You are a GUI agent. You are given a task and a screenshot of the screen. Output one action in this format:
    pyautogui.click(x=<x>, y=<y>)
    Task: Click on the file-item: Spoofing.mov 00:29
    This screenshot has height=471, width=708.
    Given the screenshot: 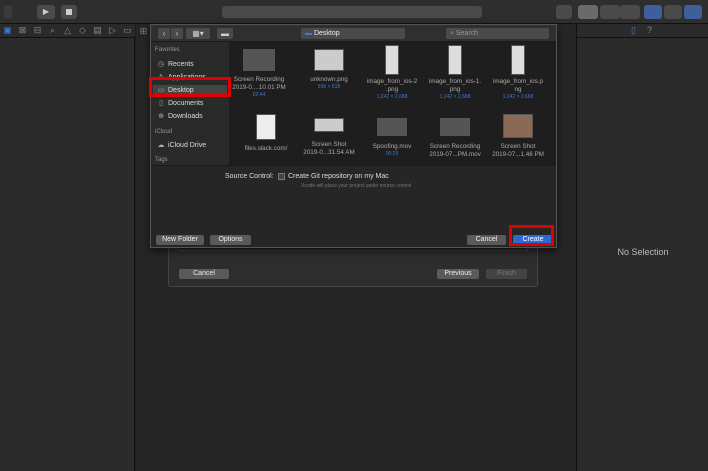 What is the action you would take?
    pyautogui.click(x=392, y=137)
    